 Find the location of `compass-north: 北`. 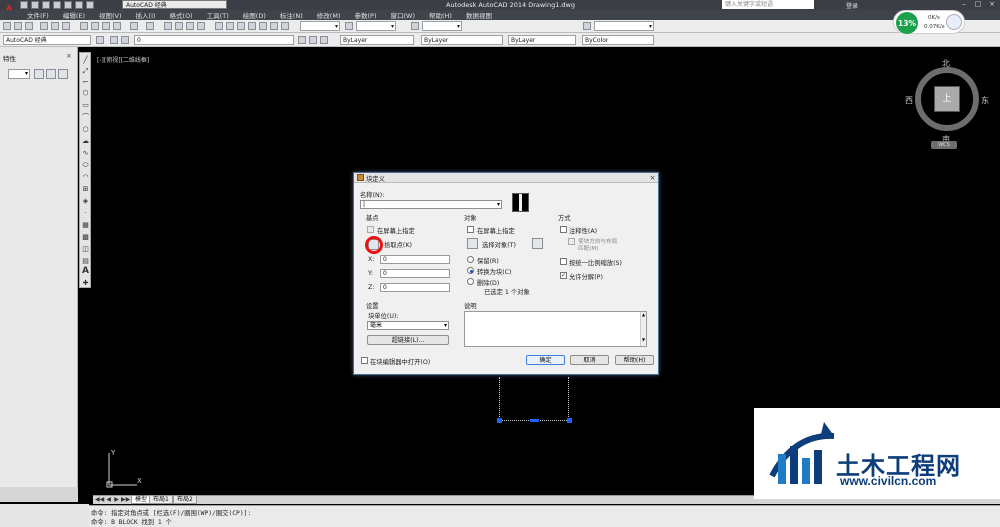

compass-north: 北 is located at coordinates (946, 63).